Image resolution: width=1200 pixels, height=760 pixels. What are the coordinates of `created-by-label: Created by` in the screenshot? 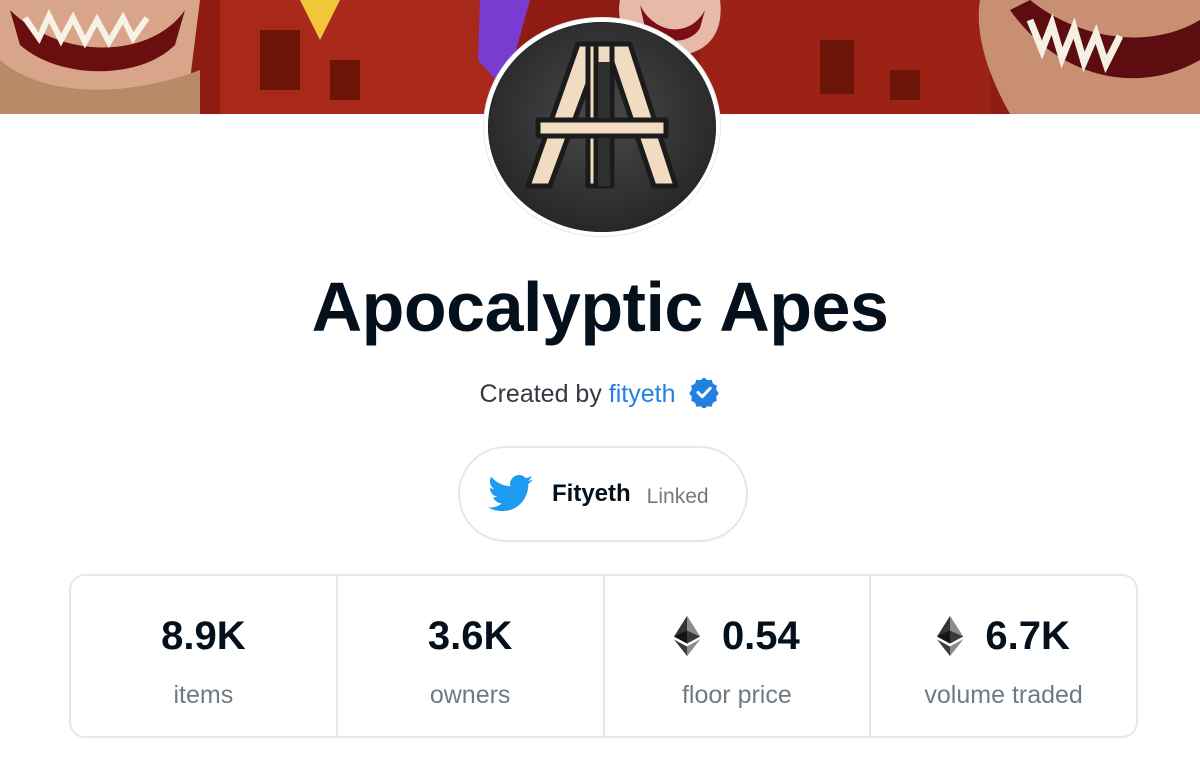 It's located at (540, 394).